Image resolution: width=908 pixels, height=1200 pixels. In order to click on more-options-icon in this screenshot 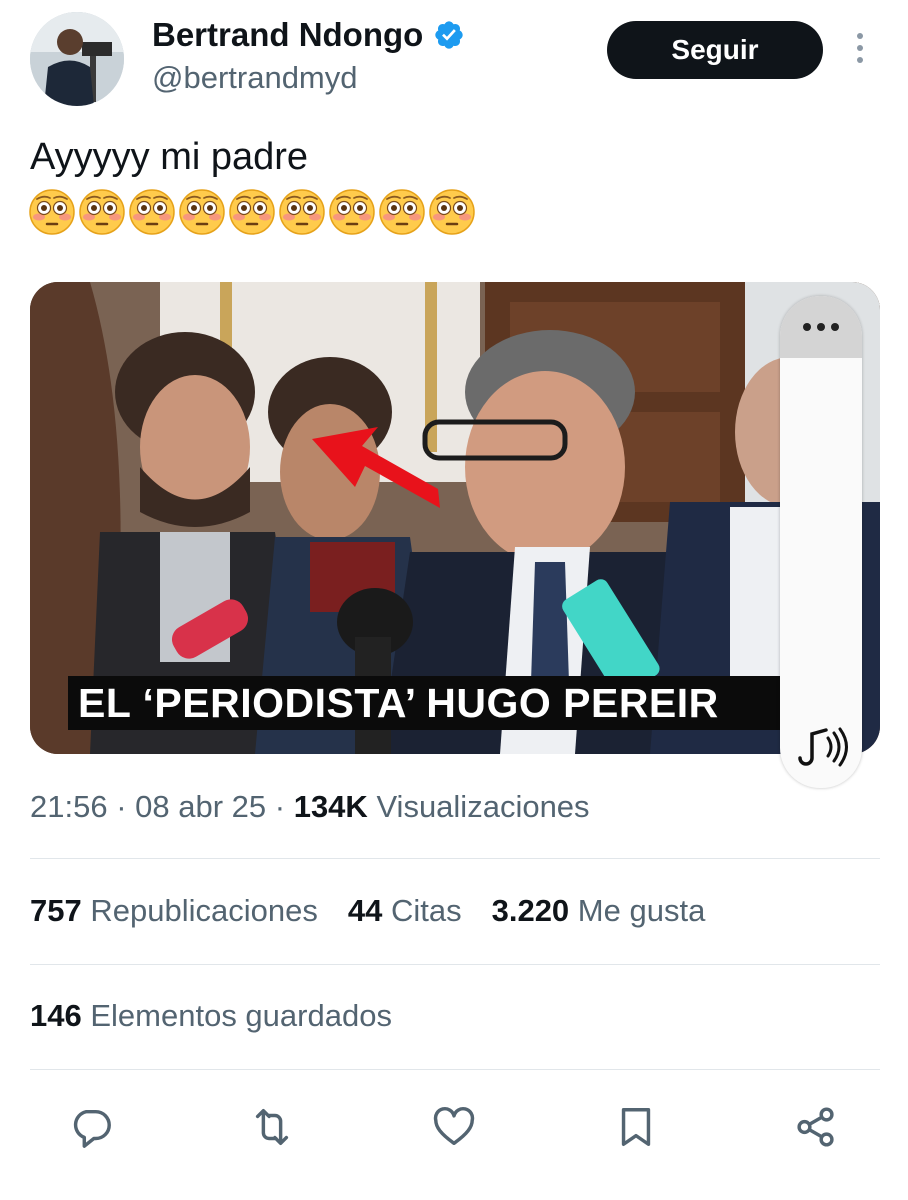, I will do `click(860, 50)`.